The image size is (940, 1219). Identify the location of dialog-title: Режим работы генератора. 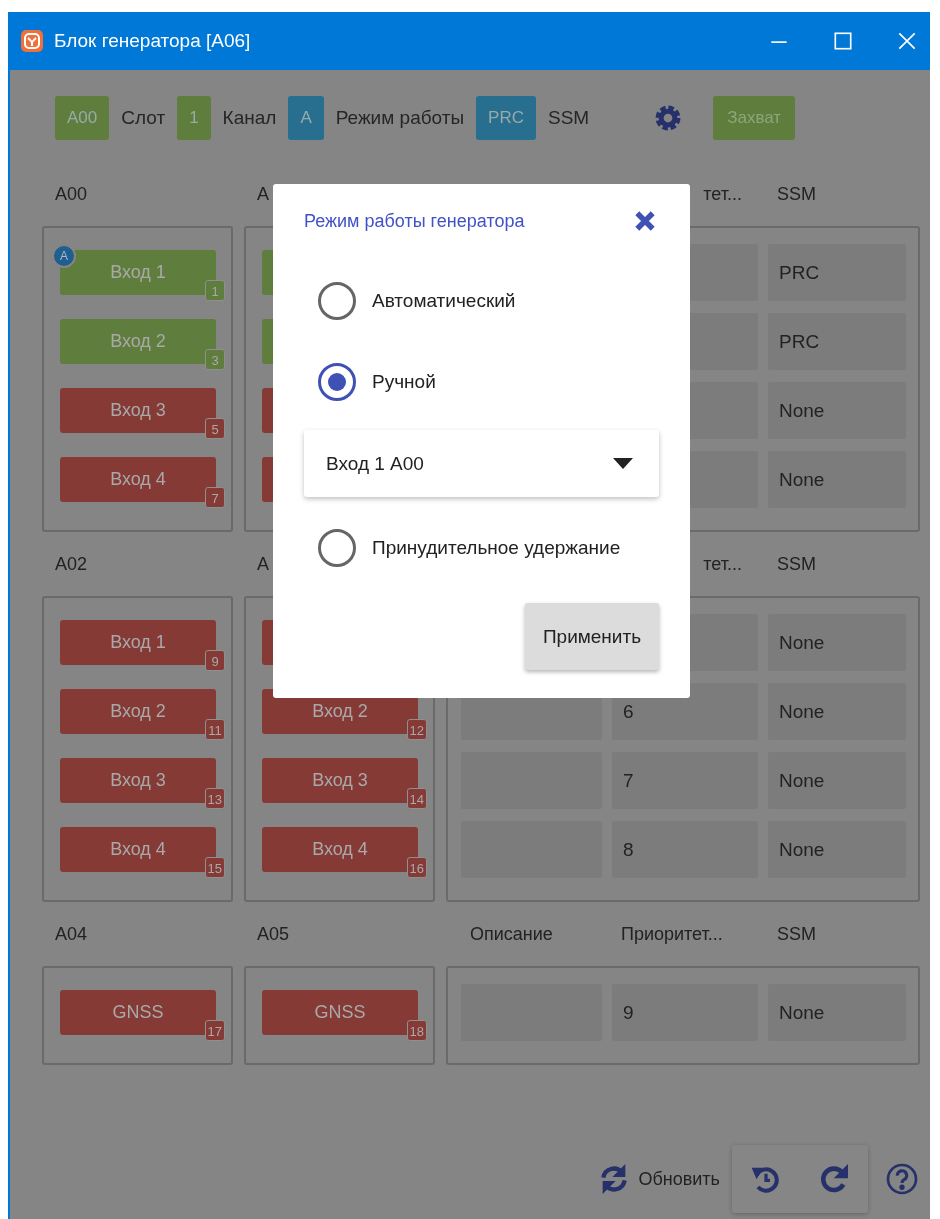
(414, 221).